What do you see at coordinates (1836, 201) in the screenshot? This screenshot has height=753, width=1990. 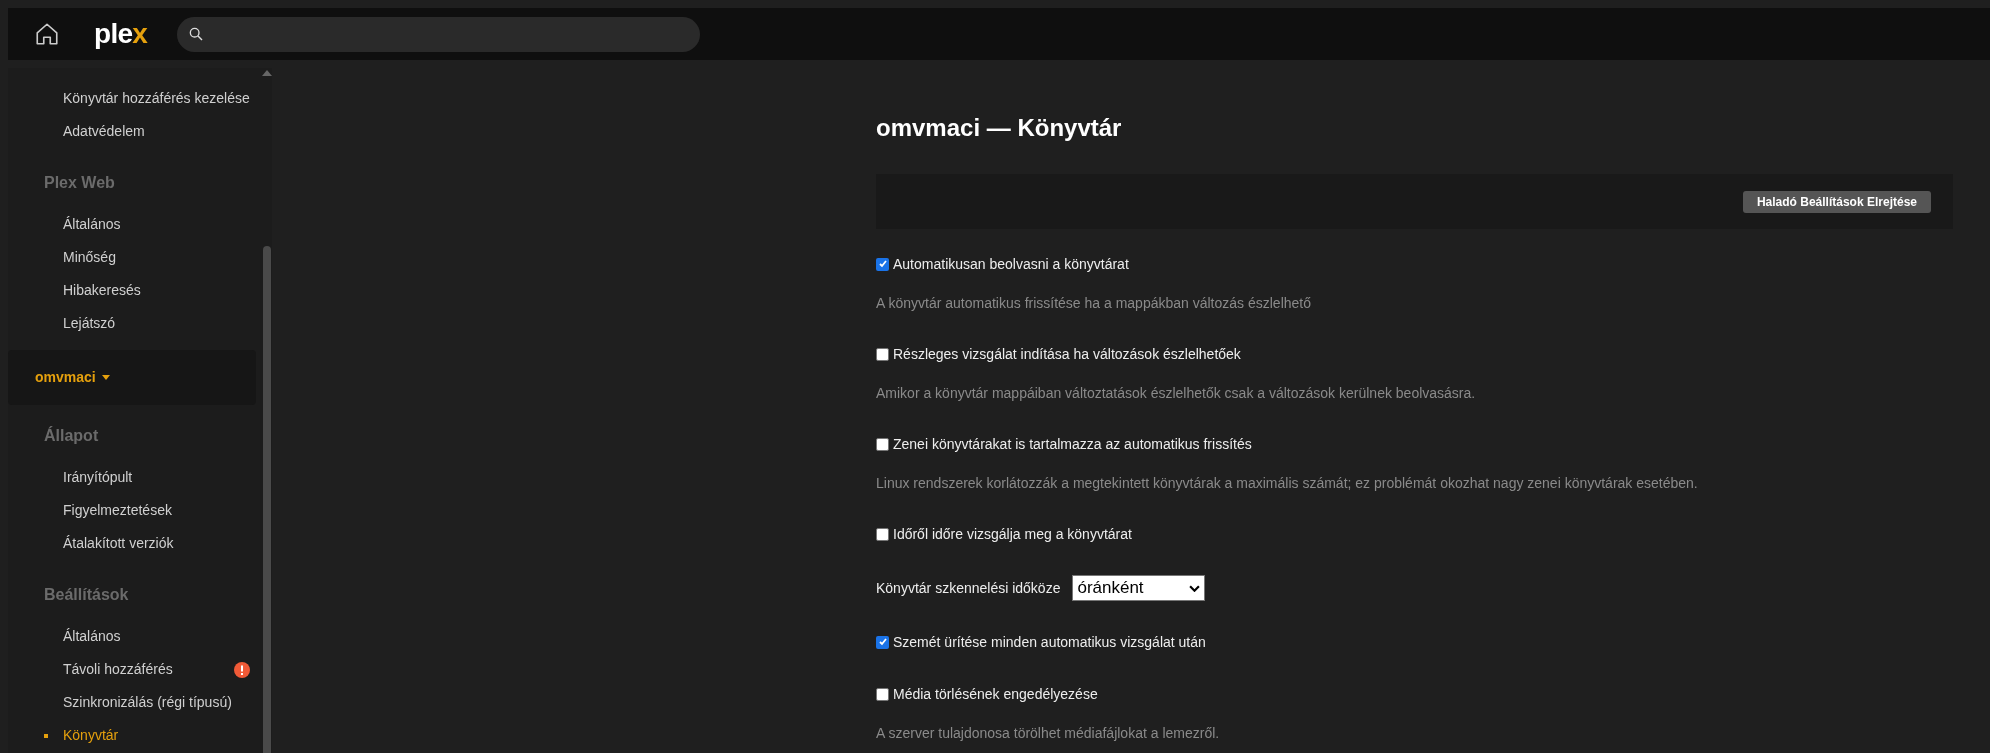 I see `hide-advanced-button: Haladó Beállítások Elrejtése` at bounding box center [1836, 201].